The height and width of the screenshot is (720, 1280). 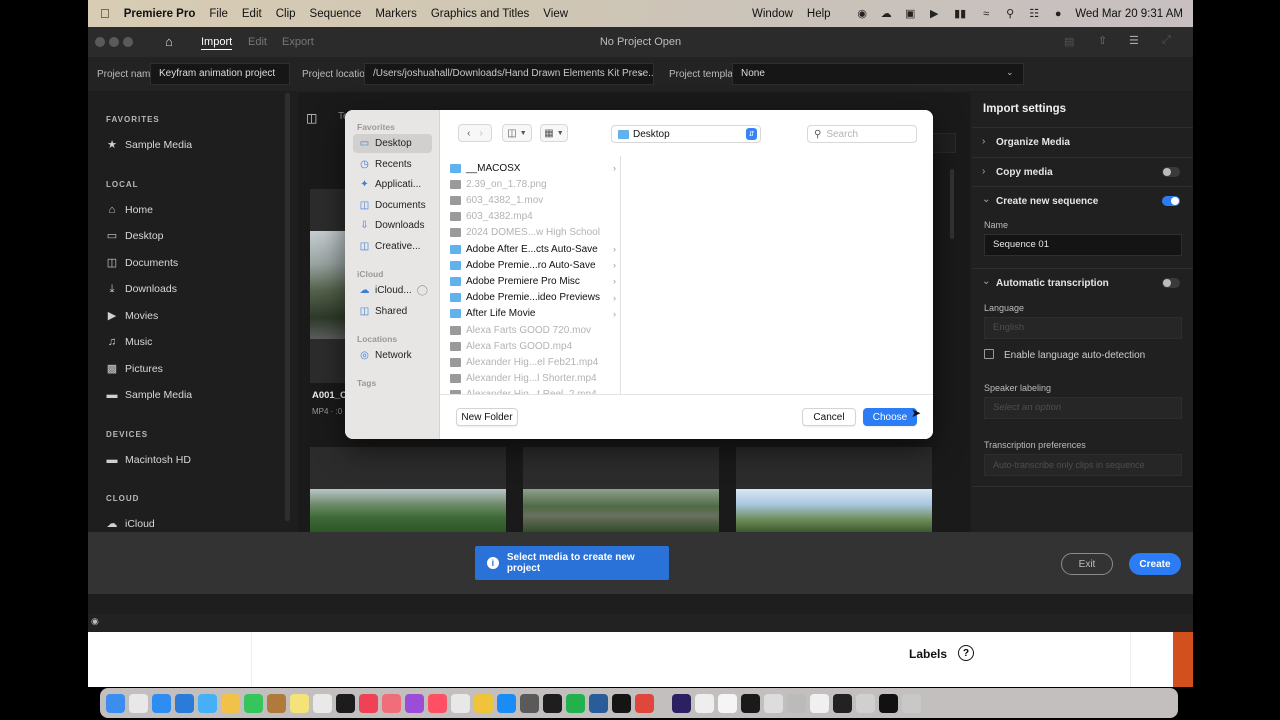 I want to click on sidebar-item-music: ♫ Music, so click(x=129, y=342).